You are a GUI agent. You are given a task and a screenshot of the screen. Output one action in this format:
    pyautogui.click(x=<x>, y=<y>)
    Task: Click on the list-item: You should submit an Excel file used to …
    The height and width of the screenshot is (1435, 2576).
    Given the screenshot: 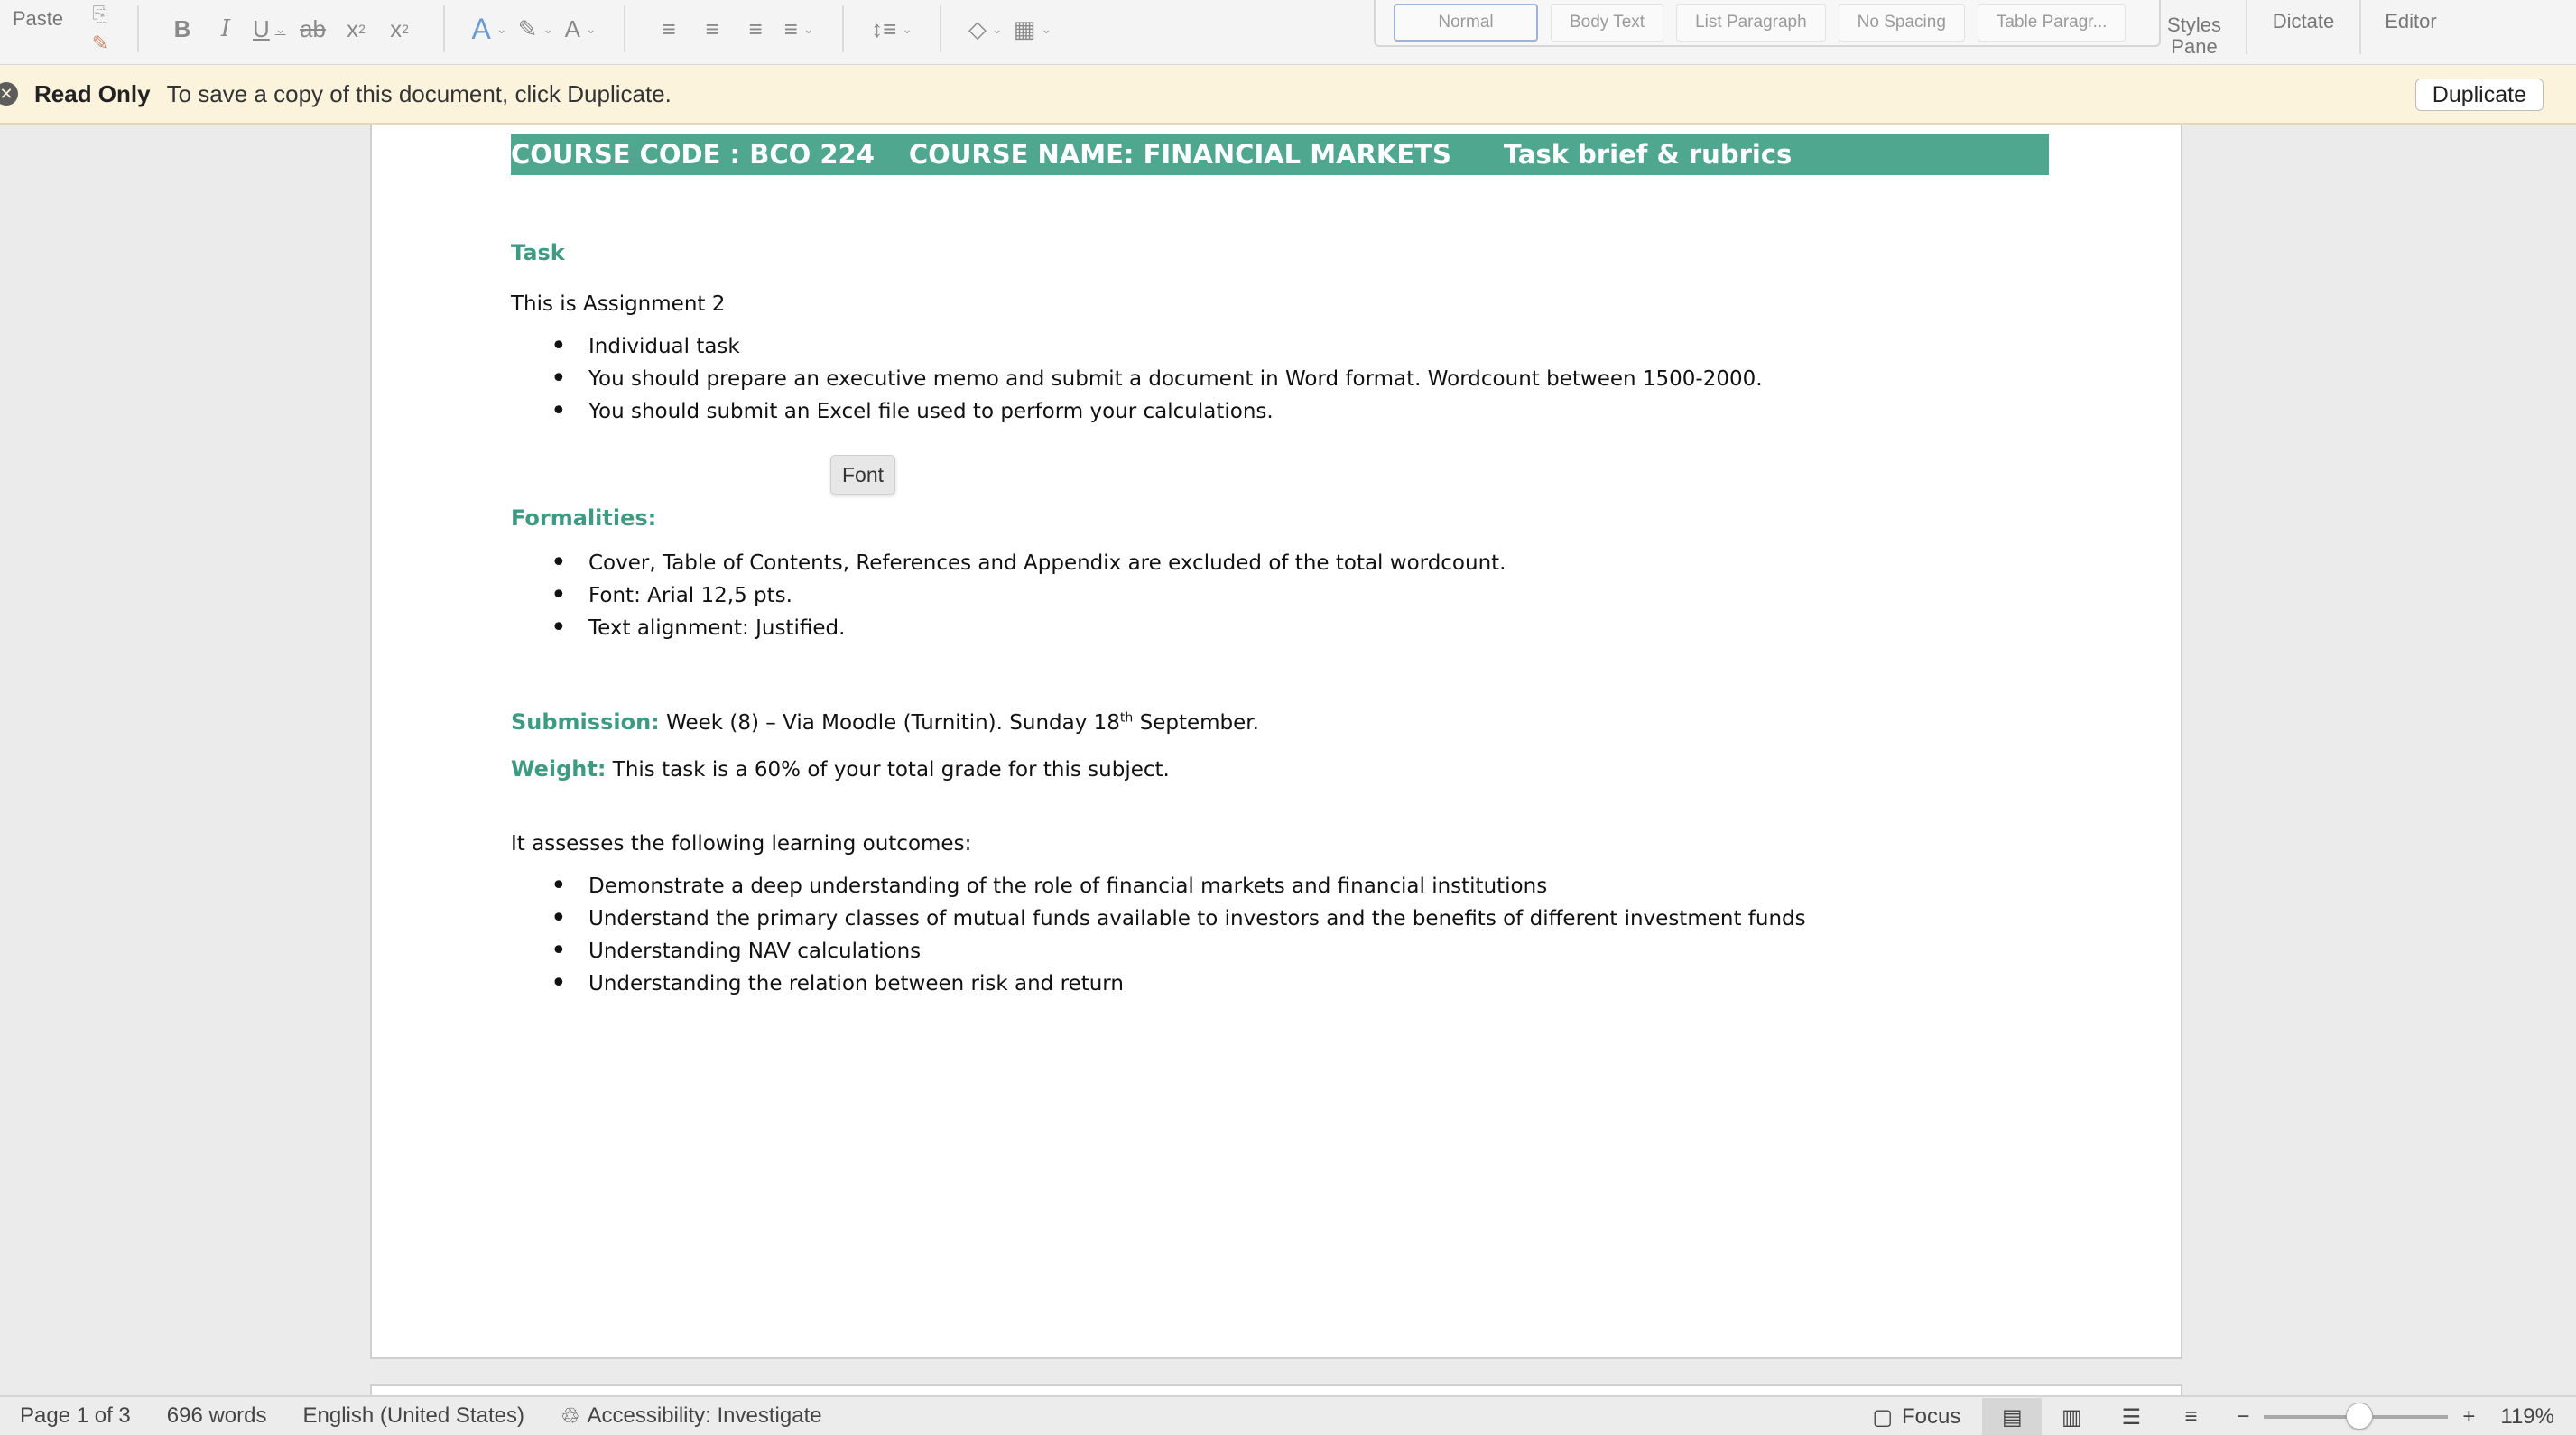 What is the action you would take?
    pyautogui.click(x=1300, y=411)
    